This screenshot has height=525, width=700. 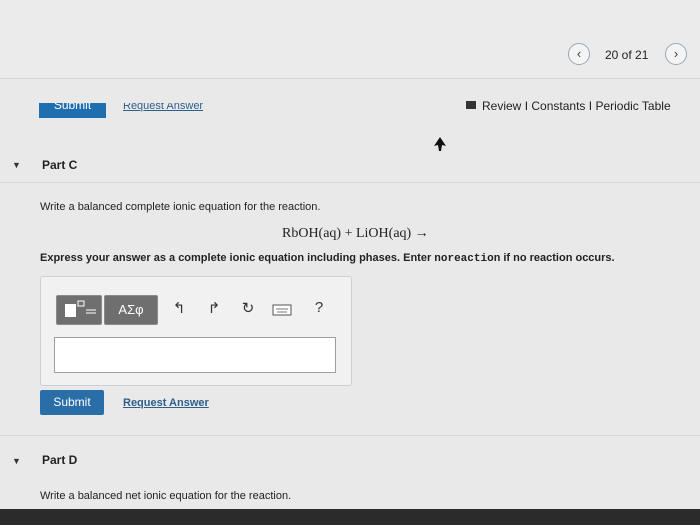 What do you see at coordinates (72, 110) in the screenshot?
I see `submit-button-previous: Submit` at bounding box center [72, 110].